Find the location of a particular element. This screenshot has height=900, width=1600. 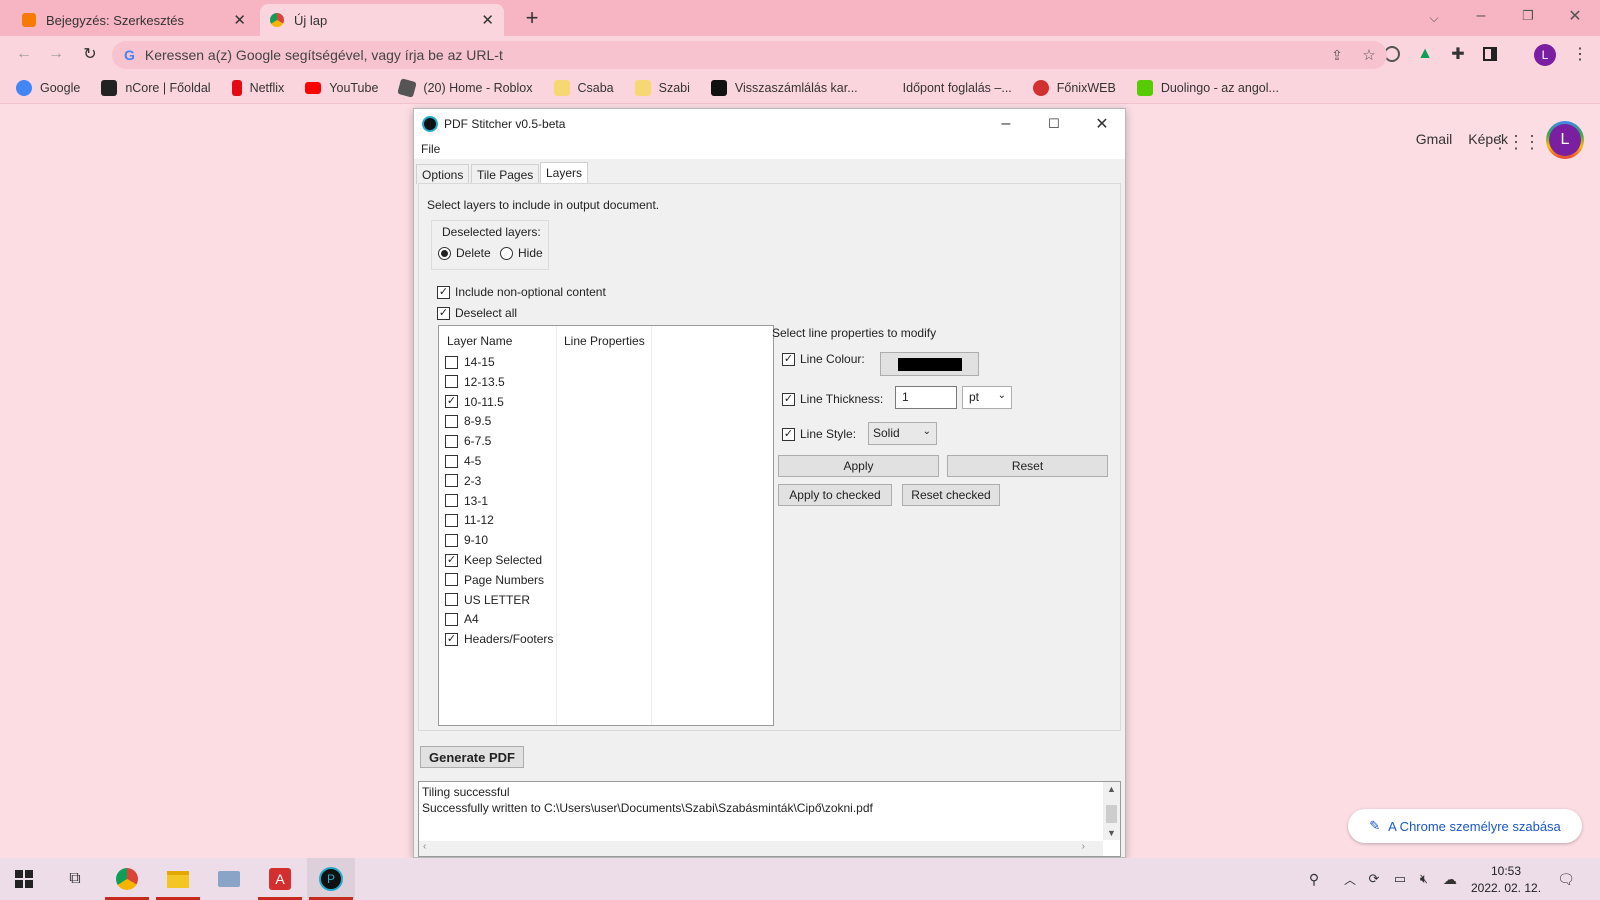

vertical-scrollbar: ▲ ▼ is located at coordinates (1111, 811).